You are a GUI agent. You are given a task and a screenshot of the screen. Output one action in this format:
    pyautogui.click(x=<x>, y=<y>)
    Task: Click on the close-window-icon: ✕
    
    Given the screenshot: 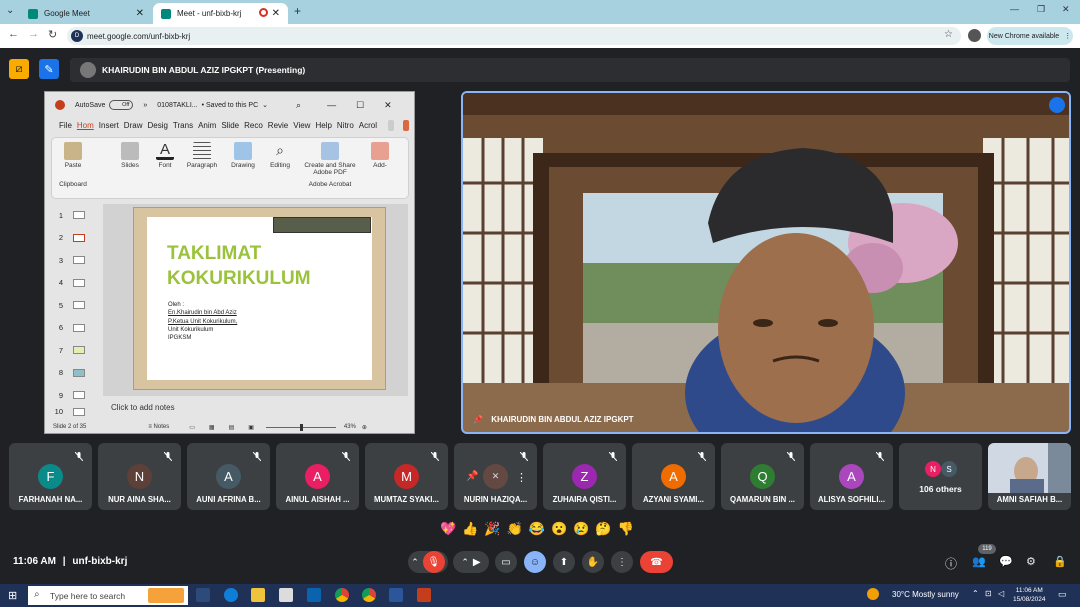 What is the action you would take?
    pyautogui.click(x=1066, y=9)
    